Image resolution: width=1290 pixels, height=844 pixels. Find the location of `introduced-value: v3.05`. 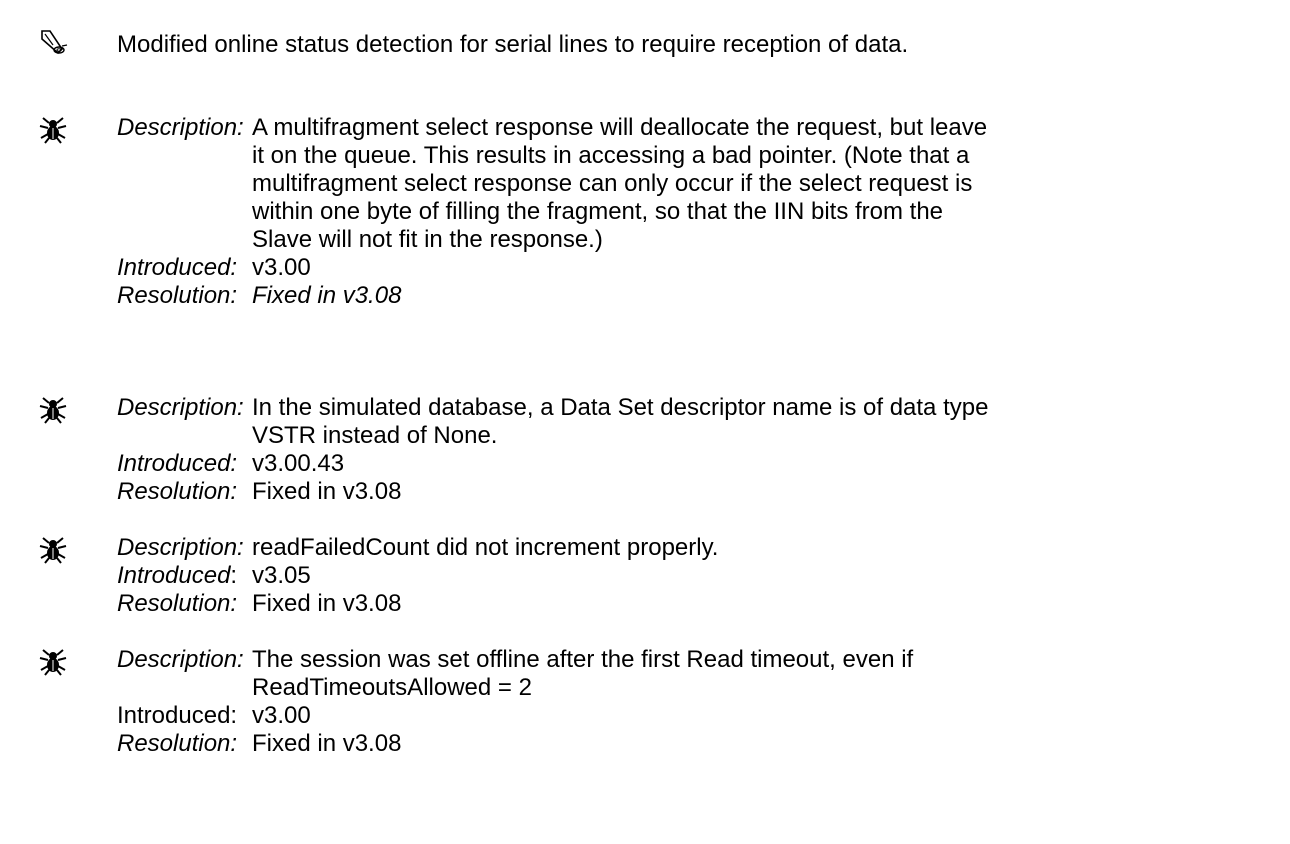

introduced-value: v3.05 is located at coordinates (281, 575).